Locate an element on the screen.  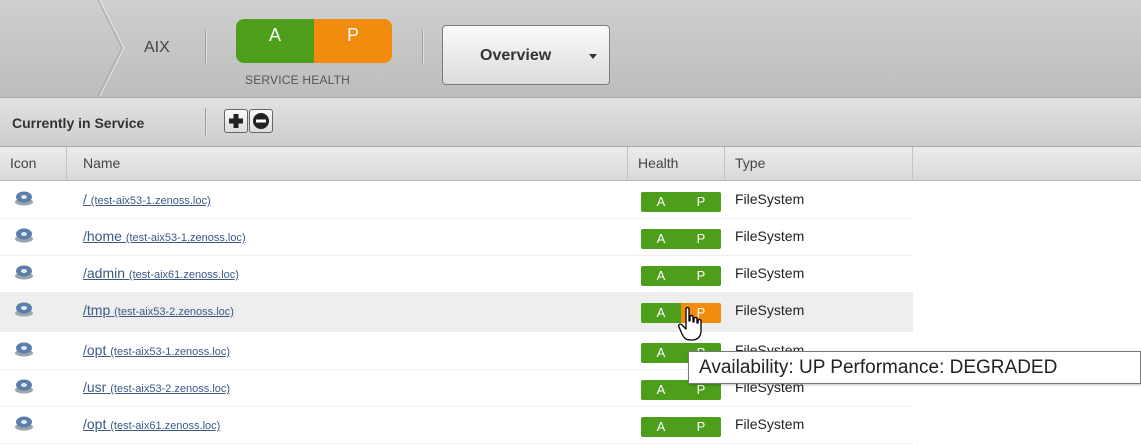
component-name-link: /tmp (test-aix53-2.zenoss.loc) is located at coordinates (158, 310).